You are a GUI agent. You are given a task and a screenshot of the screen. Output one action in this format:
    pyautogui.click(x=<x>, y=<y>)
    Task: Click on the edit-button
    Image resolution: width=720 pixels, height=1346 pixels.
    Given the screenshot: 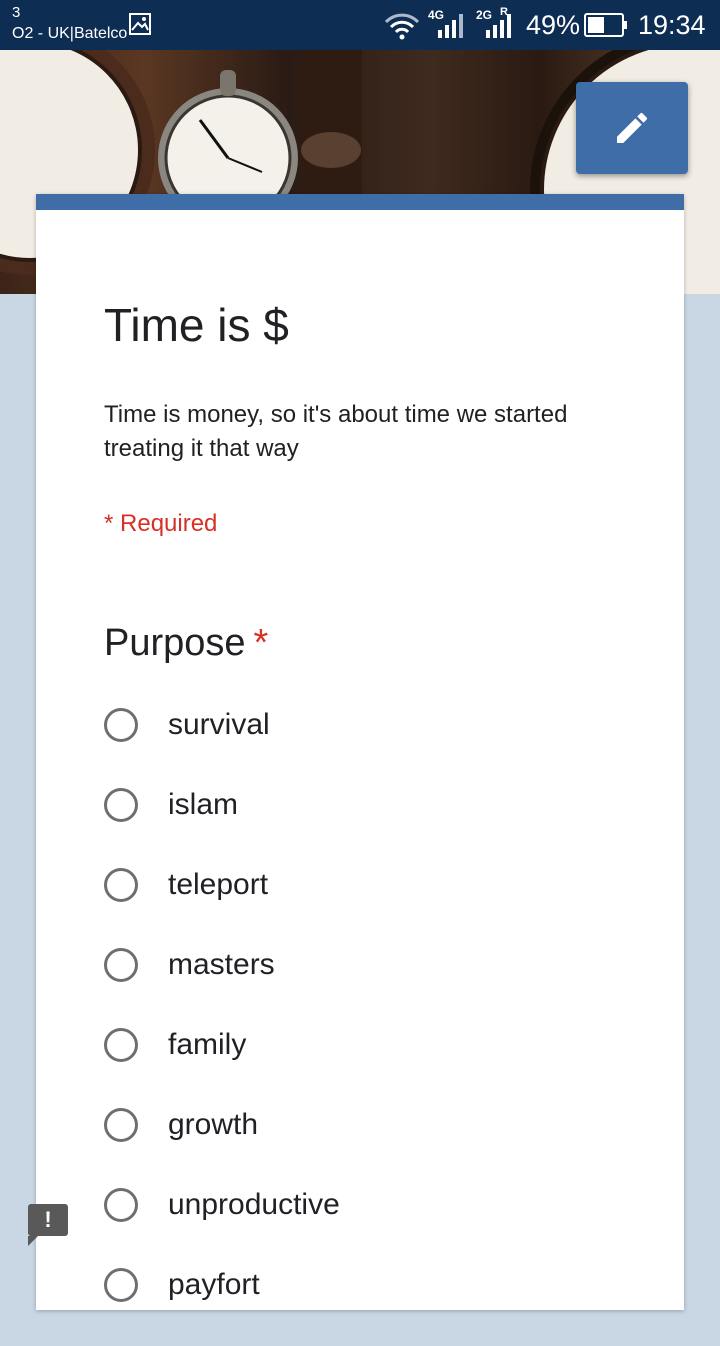 What is the action you would take?
    pyautogui.click(x=632, y=128)
    